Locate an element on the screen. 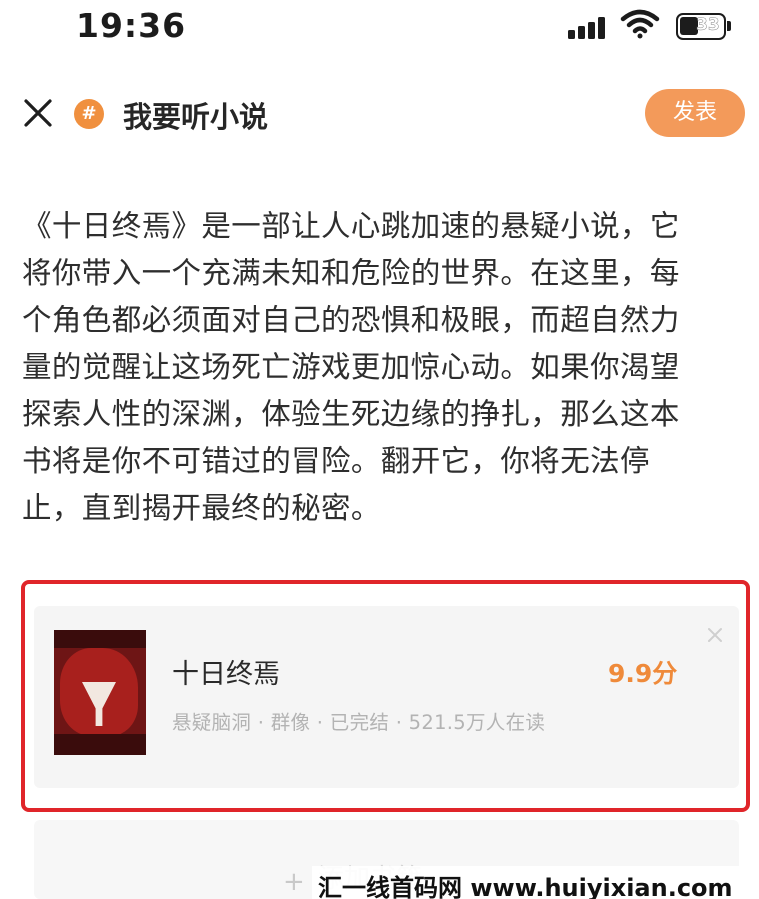 The width and height of the screenshot is (759, 899). battery-icon: 33 is located at coordinates (701, 26).